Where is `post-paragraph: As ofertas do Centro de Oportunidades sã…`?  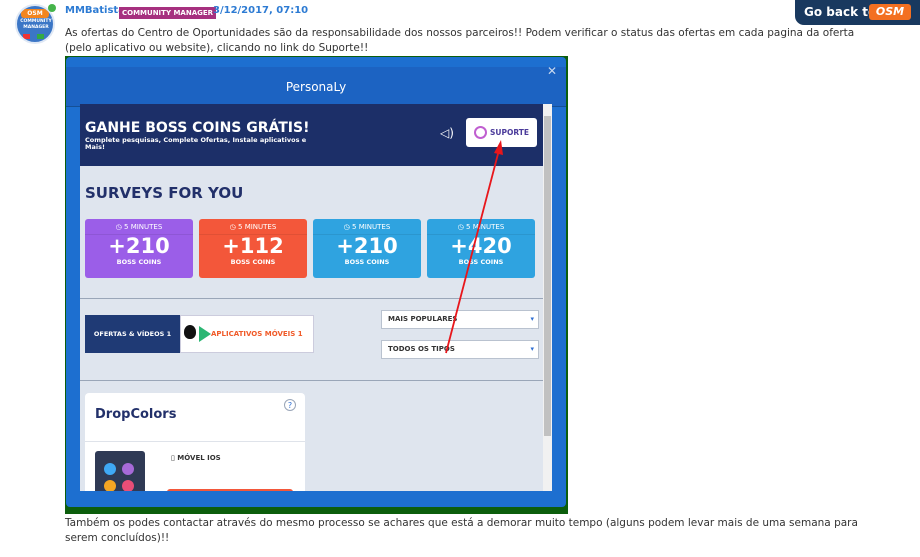 post-paragraph: As ofertas do Centro de Oportunidades sã… is located at coordinates (460, 40).